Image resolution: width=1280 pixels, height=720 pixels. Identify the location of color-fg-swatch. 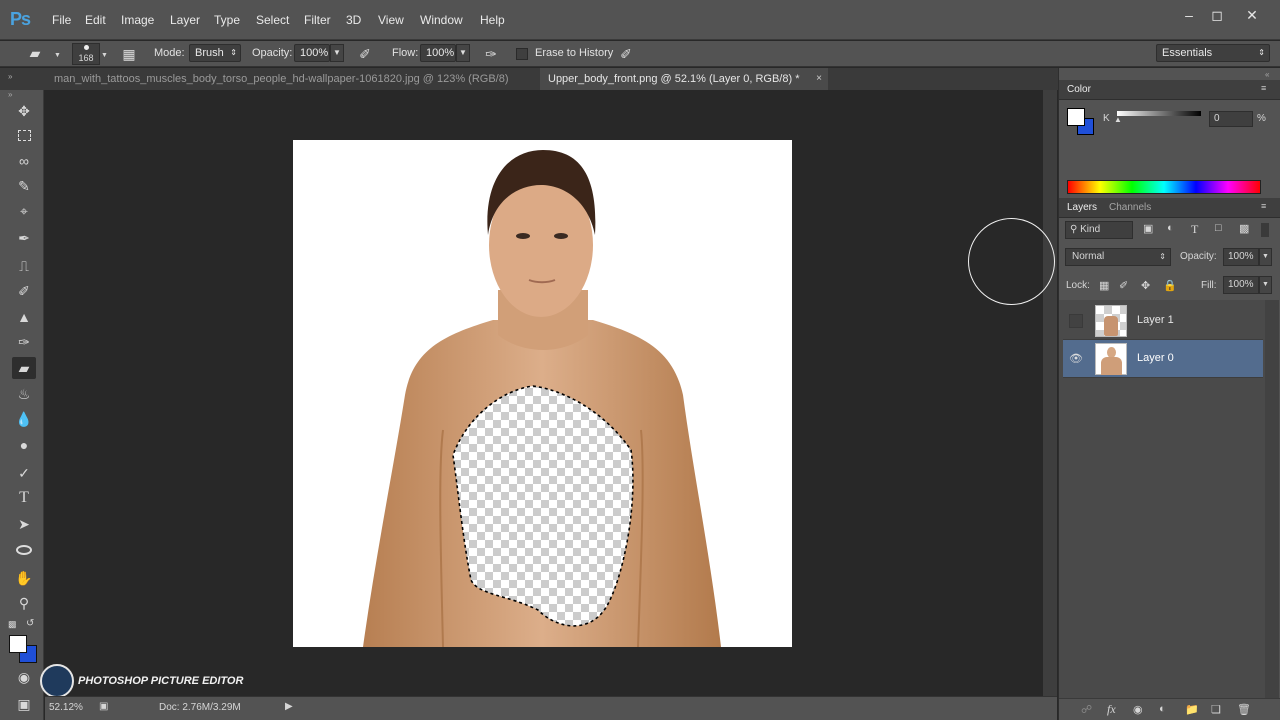
(1076, 117).